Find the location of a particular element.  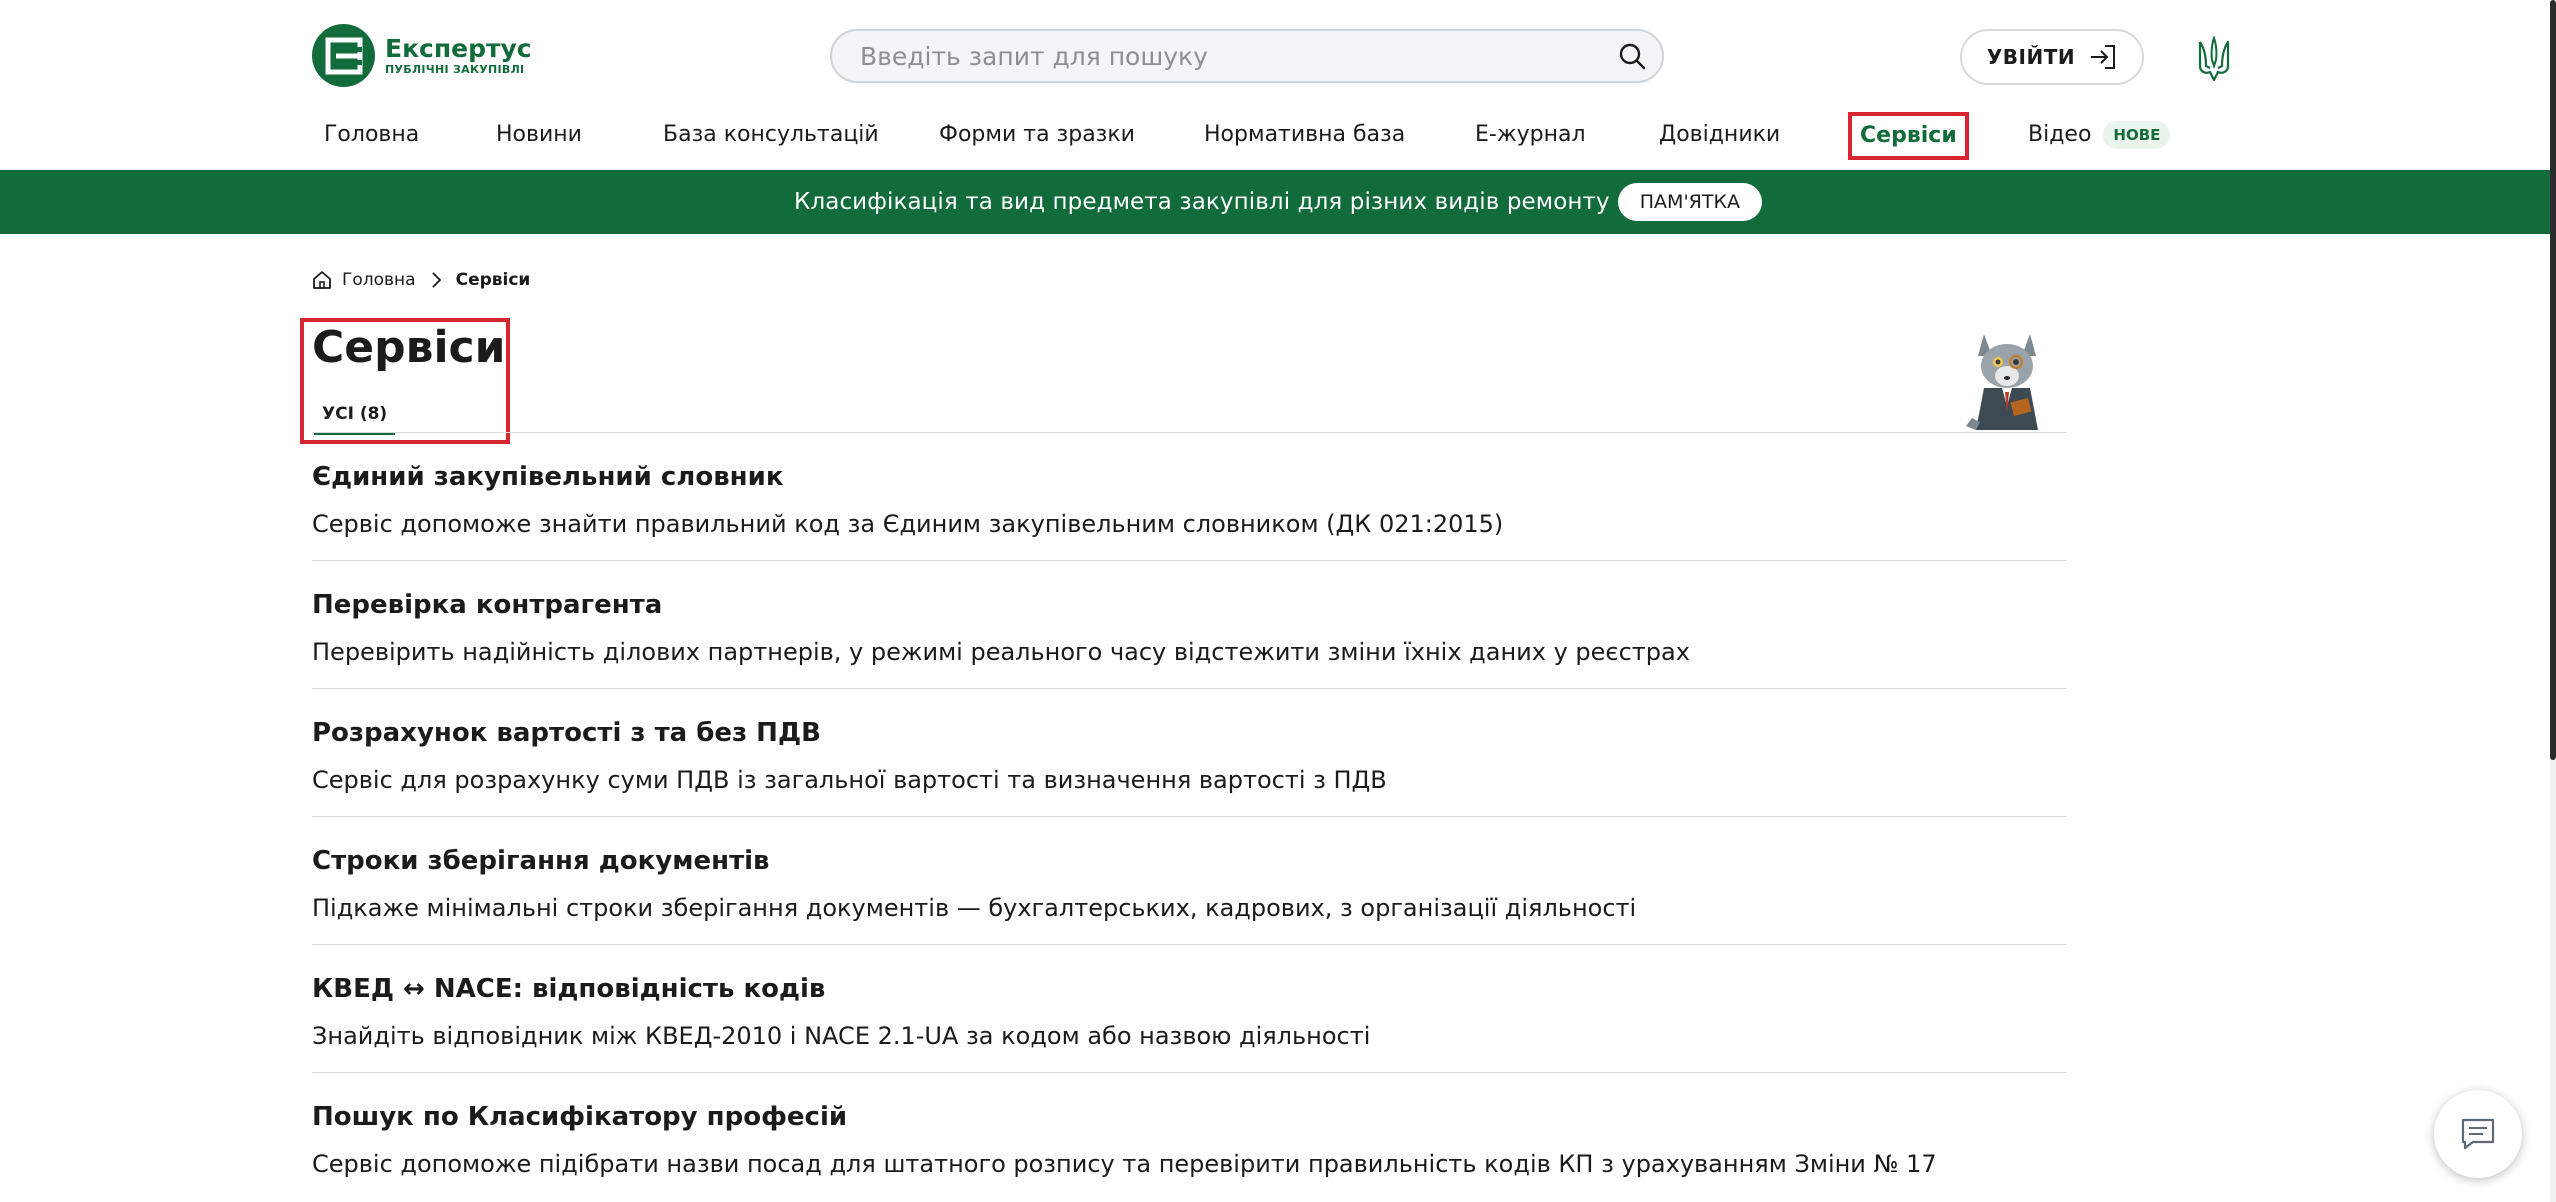

login-button: УВІЙТИ is located at coordinates (2052, 57).